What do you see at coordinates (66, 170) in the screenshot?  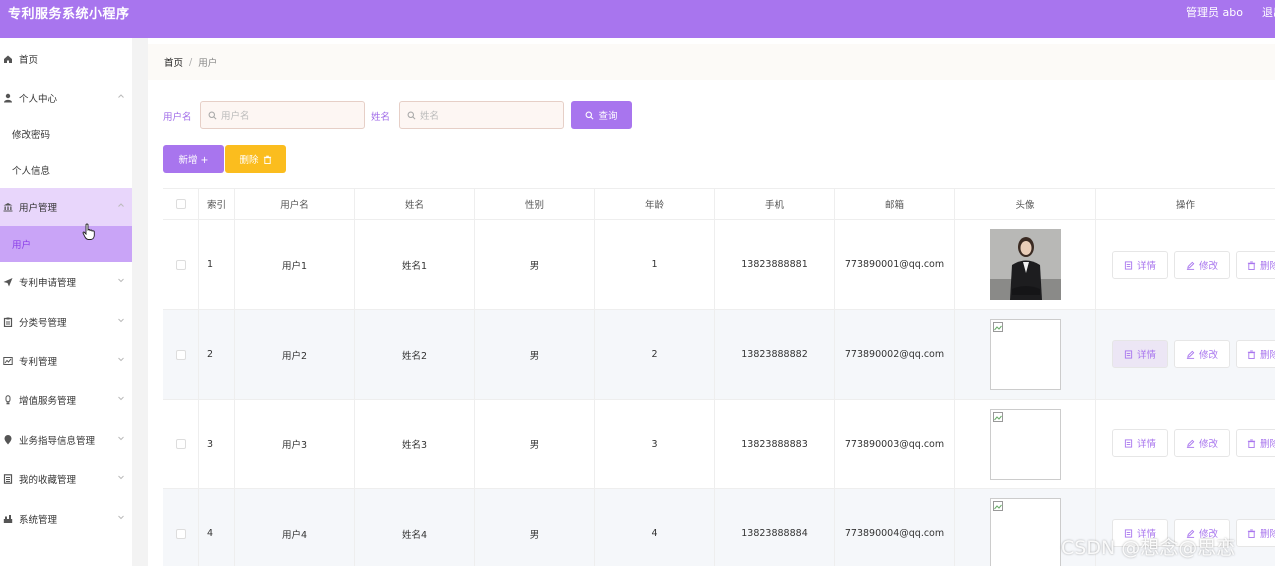 I see `sidebar-item-personal-info: 个人信息` at bounding box center [66, 170].